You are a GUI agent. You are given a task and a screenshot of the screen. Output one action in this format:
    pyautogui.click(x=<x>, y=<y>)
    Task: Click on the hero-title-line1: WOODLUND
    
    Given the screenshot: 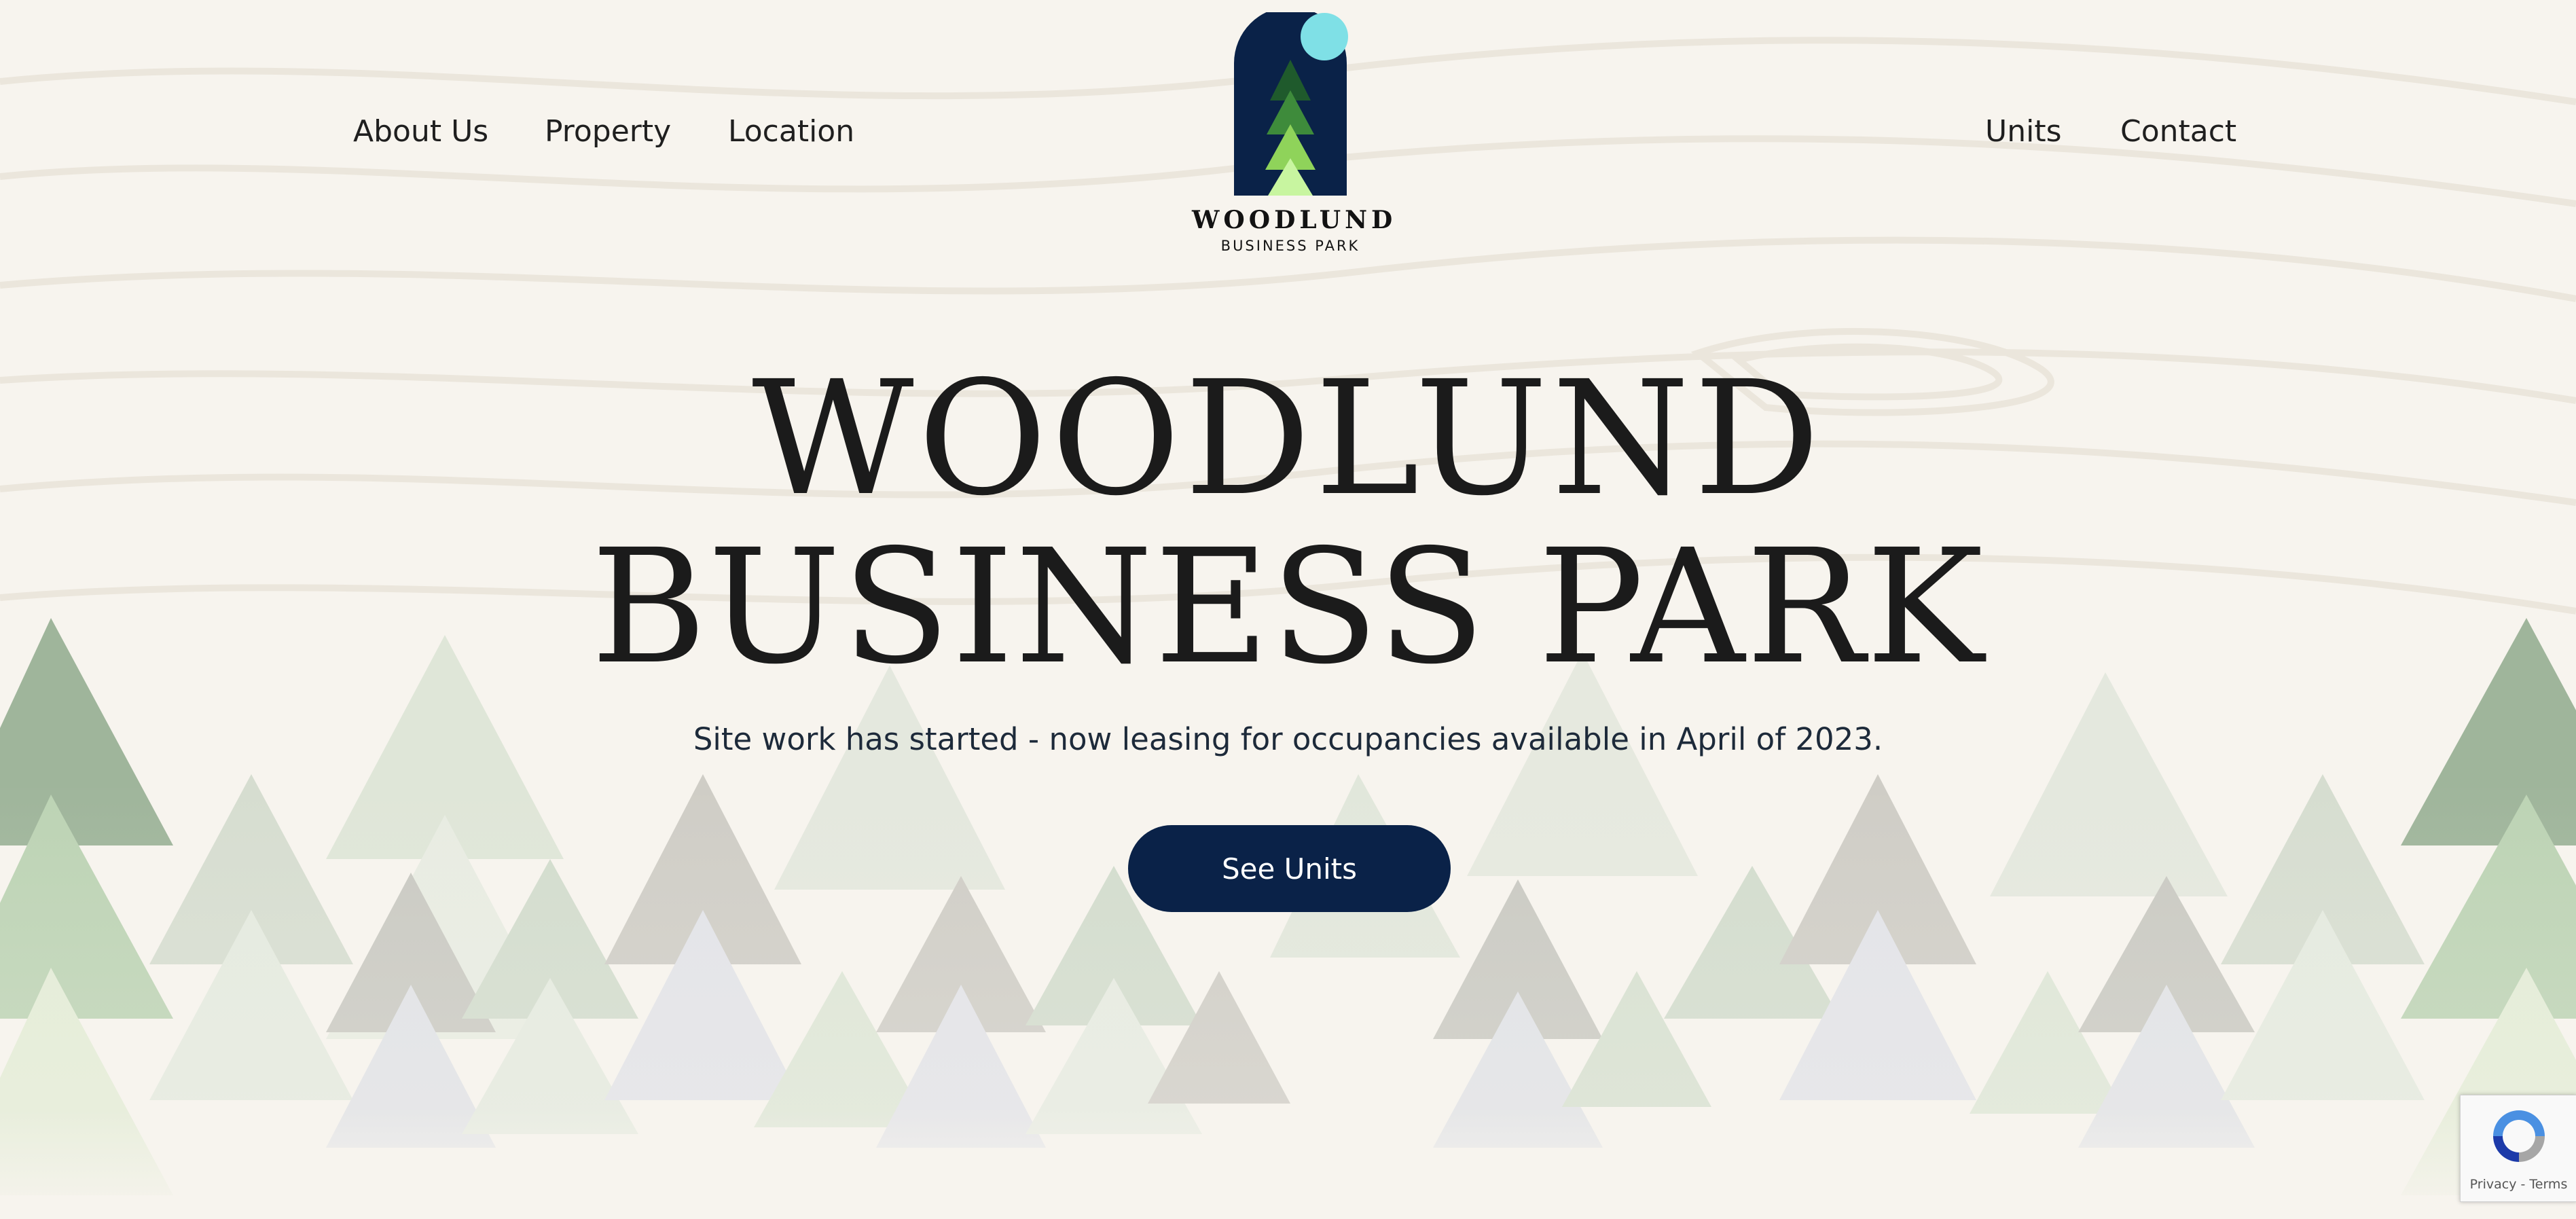 What is the action you would take?
    pyautogui.click(x=1288, y=438)
    